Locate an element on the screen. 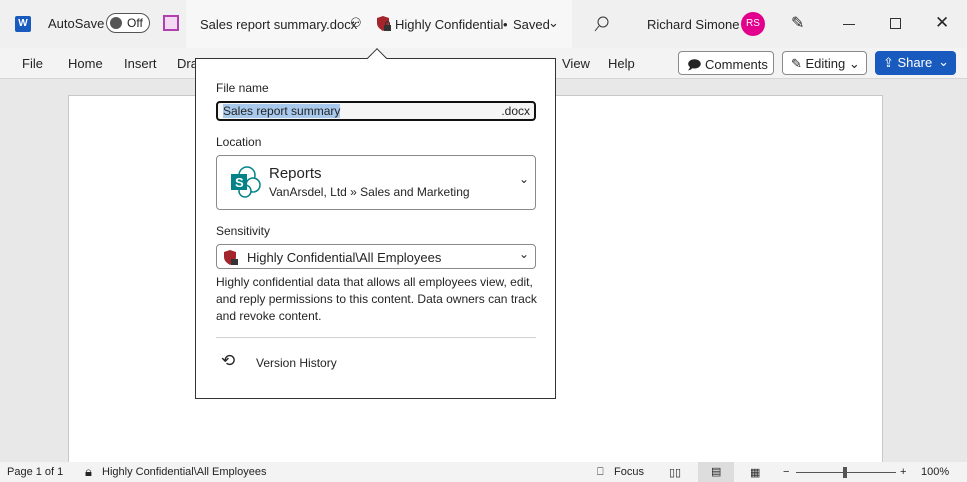  document-title: Sales report summary.docx is located at coordinates (278, 24).